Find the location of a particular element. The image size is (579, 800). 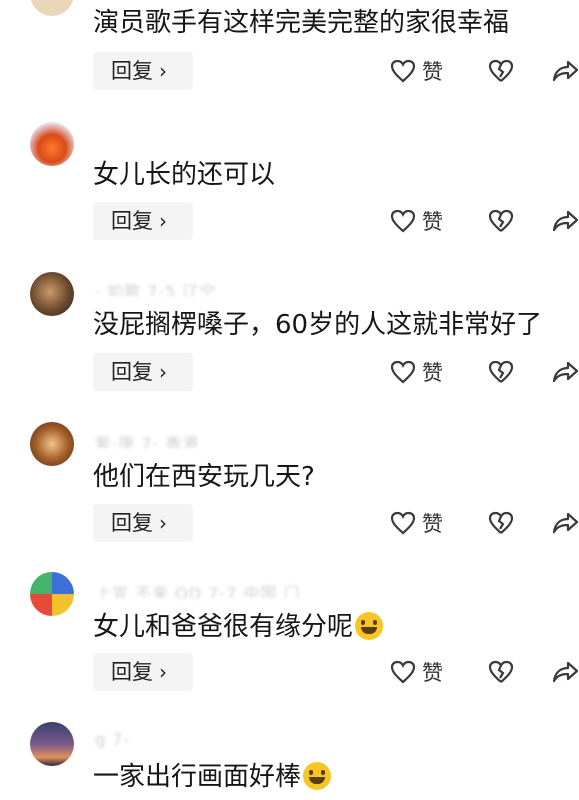

comment-meta: 紫·庚 7- 香港 is located at coordinates (147, 441).